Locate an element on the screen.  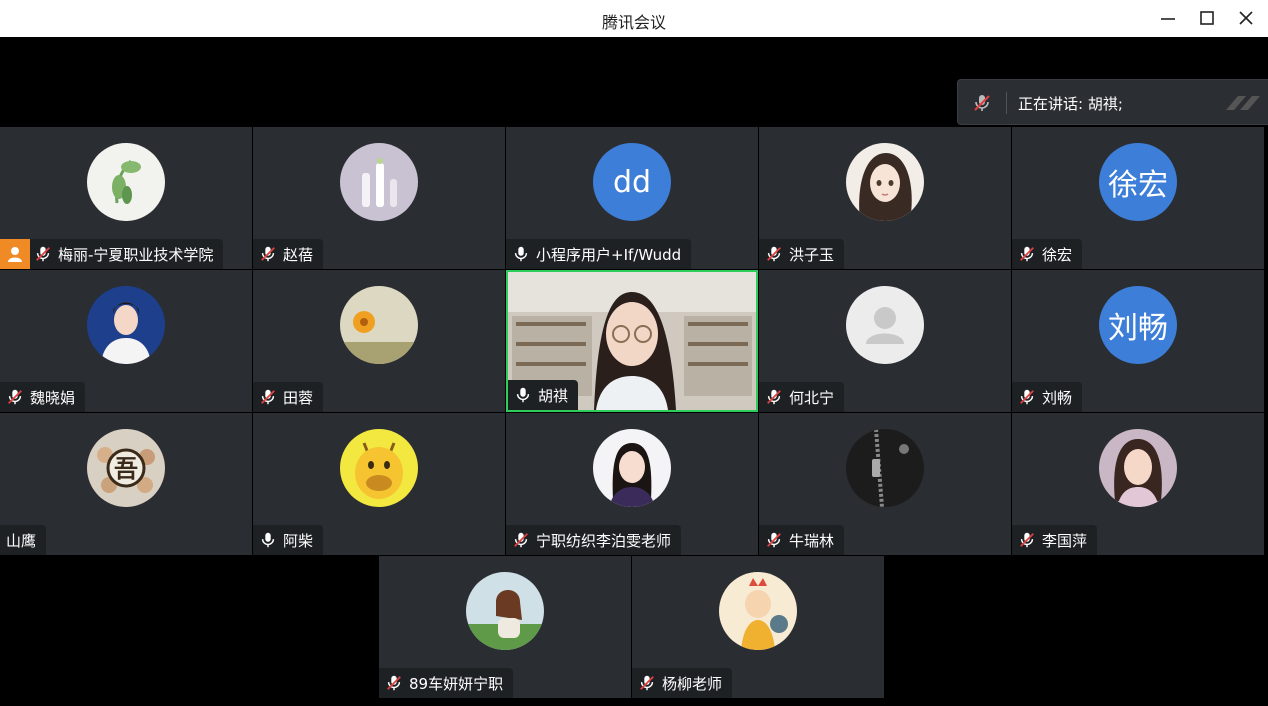
participant-name: 赵蓓 is located at coordinates (298, 254).